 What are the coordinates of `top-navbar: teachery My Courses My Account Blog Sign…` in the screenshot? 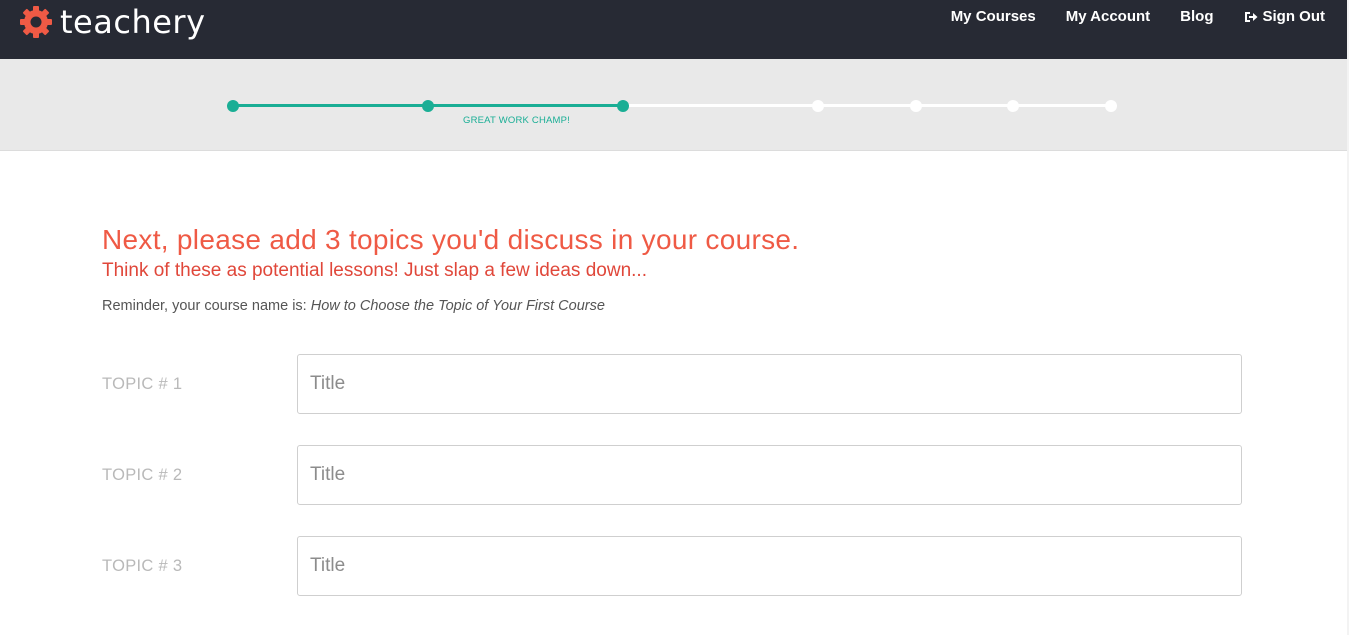 It's located at (673, 29).